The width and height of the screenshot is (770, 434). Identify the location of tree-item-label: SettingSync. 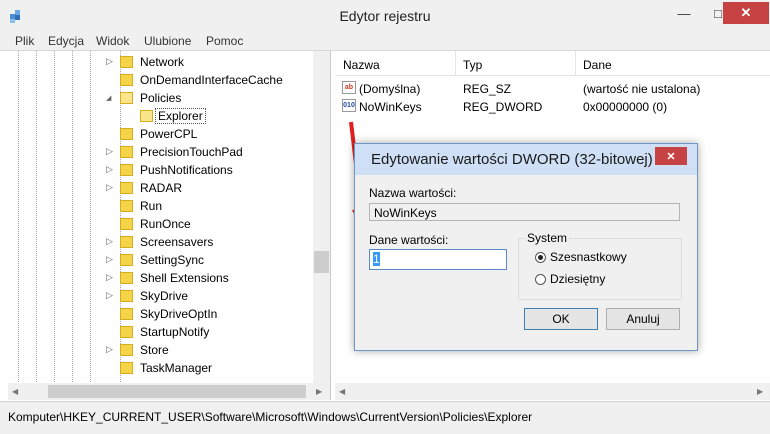
(172, 260).